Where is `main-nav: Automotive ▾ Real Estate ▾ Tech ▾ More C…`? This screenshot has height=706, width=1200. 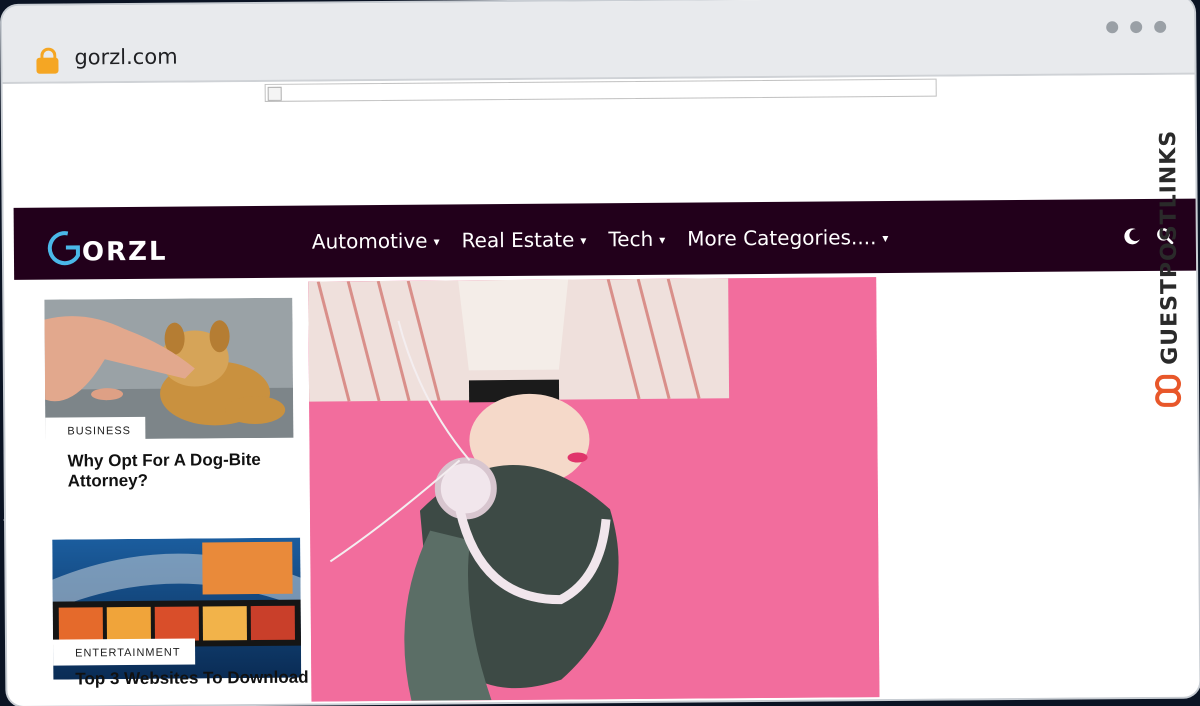
main-nav: Automotive ▾ Real Estate ▾ Tech ▾ More C… is located at coordinates (600, 239).